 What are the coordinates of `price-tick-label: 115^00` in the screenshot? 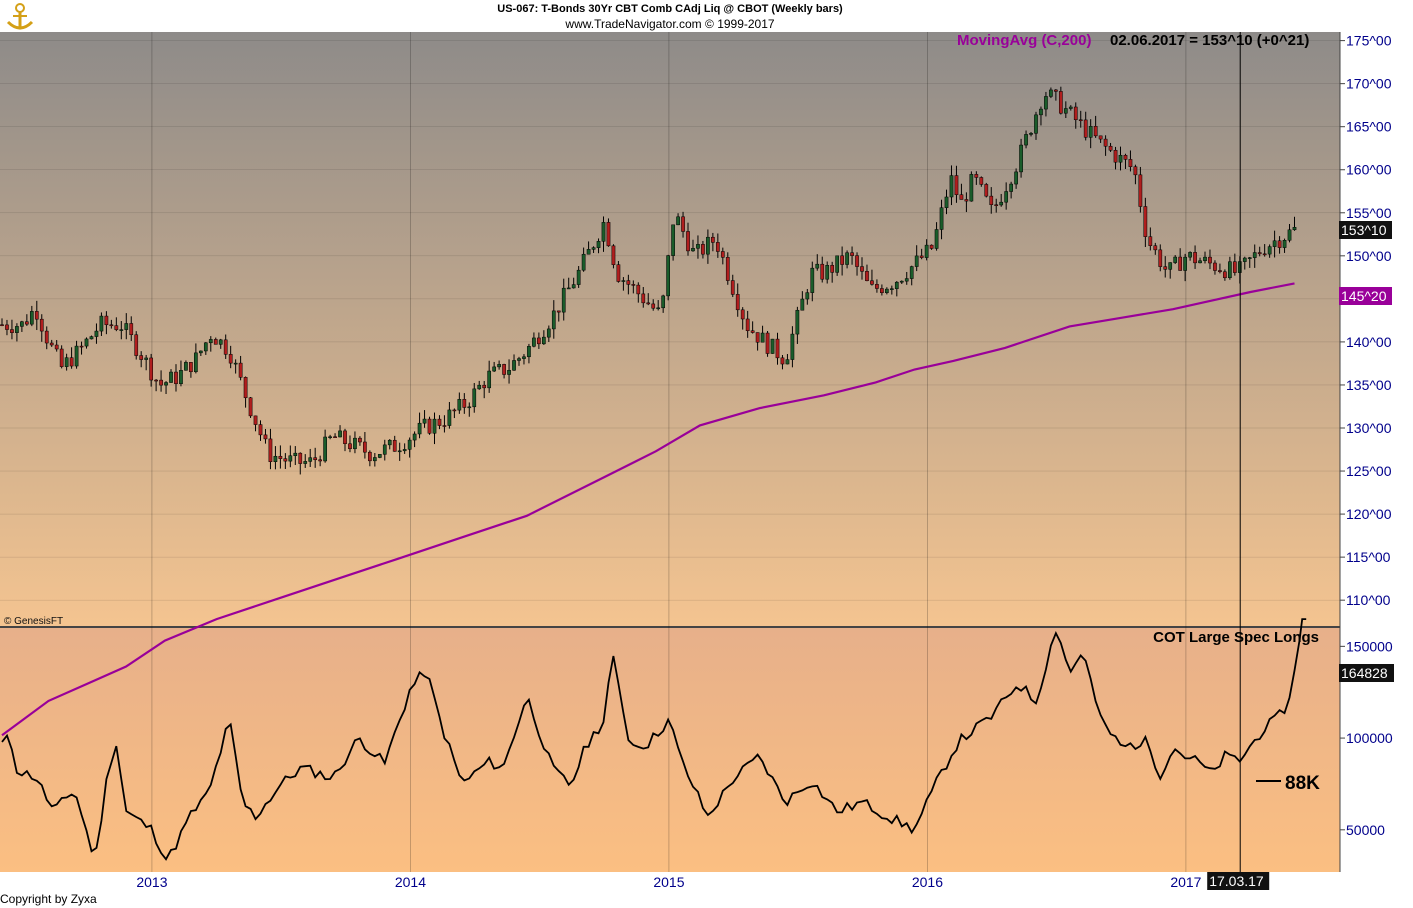 It's located at (1368, 557).